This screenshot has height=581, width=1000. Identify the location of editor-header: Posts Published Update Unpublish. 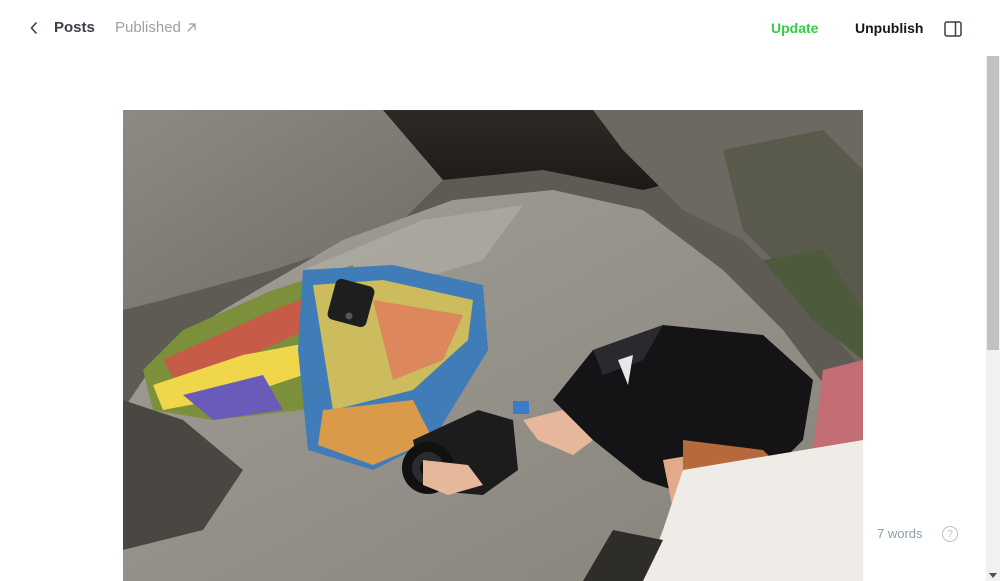
(500, 28).